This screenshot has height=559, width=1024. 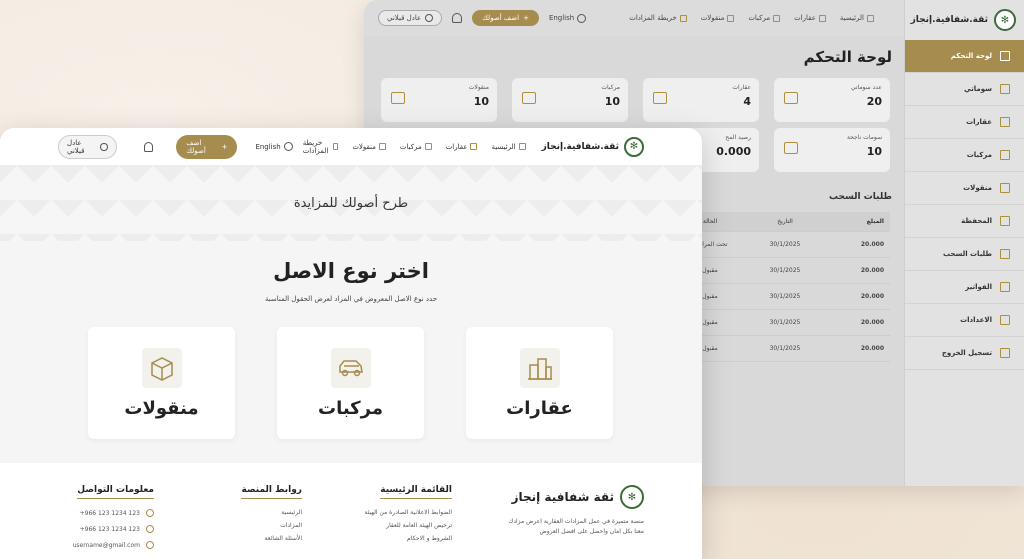 What do you see at coordinates (964, 221) in the screenshot?
I see `sidebar-item-wallet: المحفظة` at bounding box center [964, 221].